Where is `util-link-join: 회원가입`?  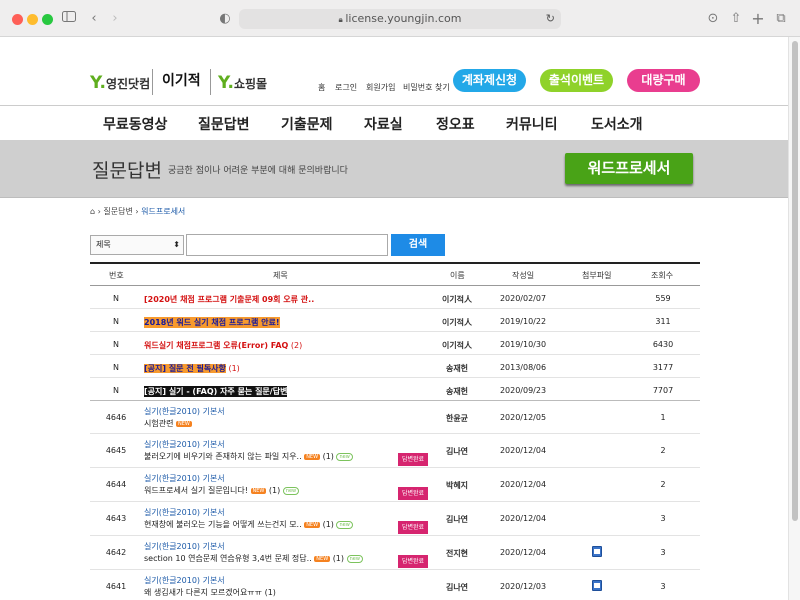 util-link-join: 회원가입 is located at coordinates (380, 87).